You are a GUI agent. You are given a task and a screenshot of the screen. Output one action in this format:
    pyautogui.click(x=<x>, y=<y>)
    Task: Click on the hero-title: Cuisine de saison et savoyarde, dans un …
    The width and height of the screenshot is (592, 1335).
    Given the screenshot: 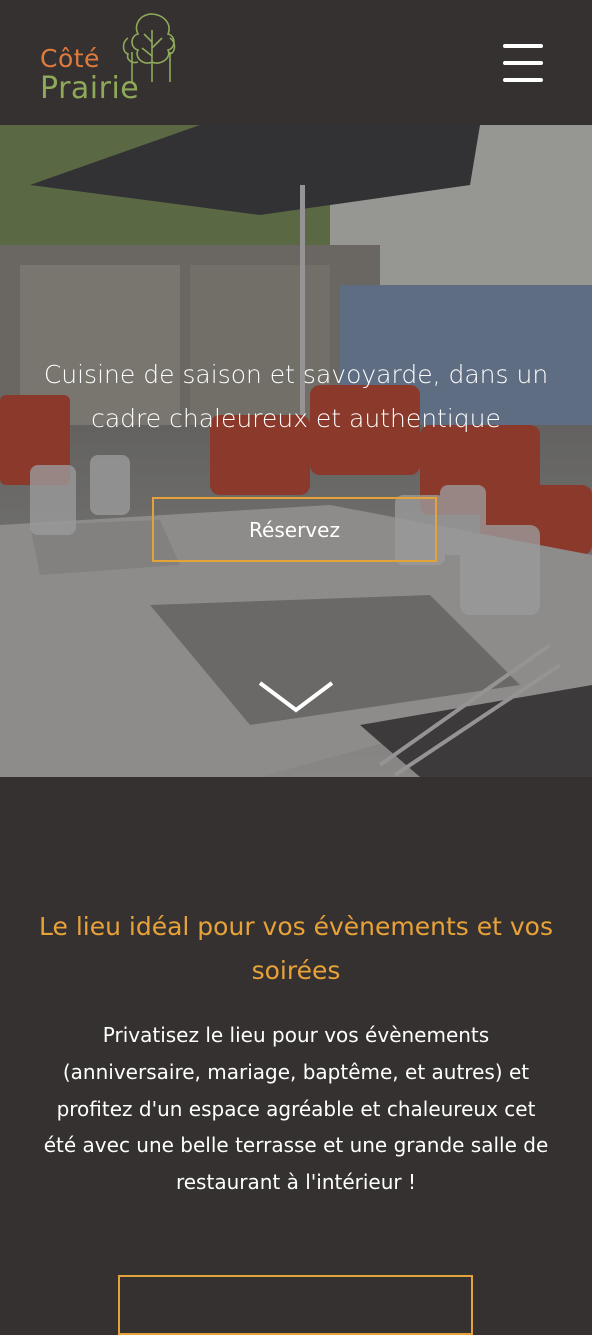 What is the action you would take?
    pyautogui.click(x=296, y=396)
    